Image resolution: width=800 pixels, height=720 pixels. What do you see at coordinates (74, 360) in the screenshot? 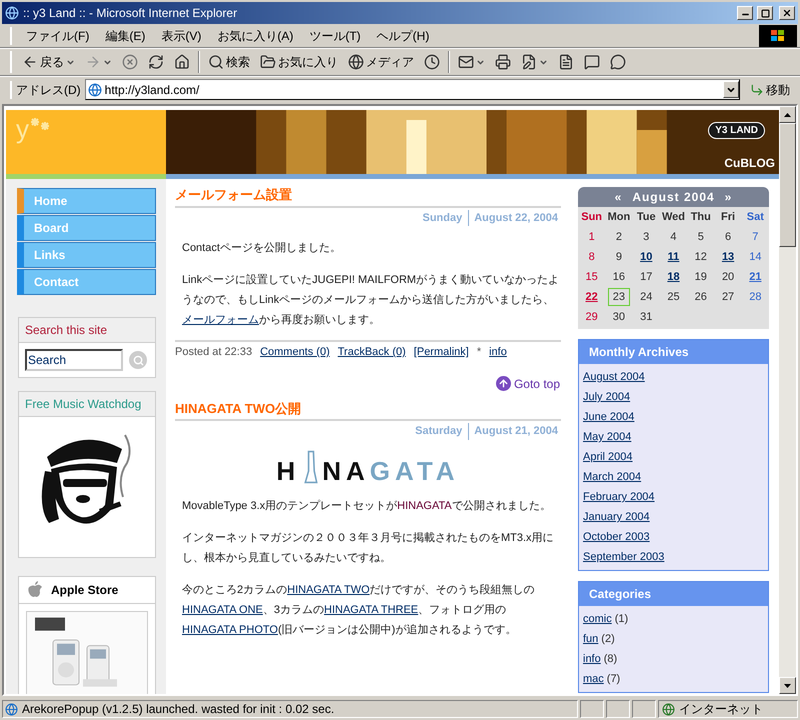
I see `search-field: Search` at bounding box center [74, 360].